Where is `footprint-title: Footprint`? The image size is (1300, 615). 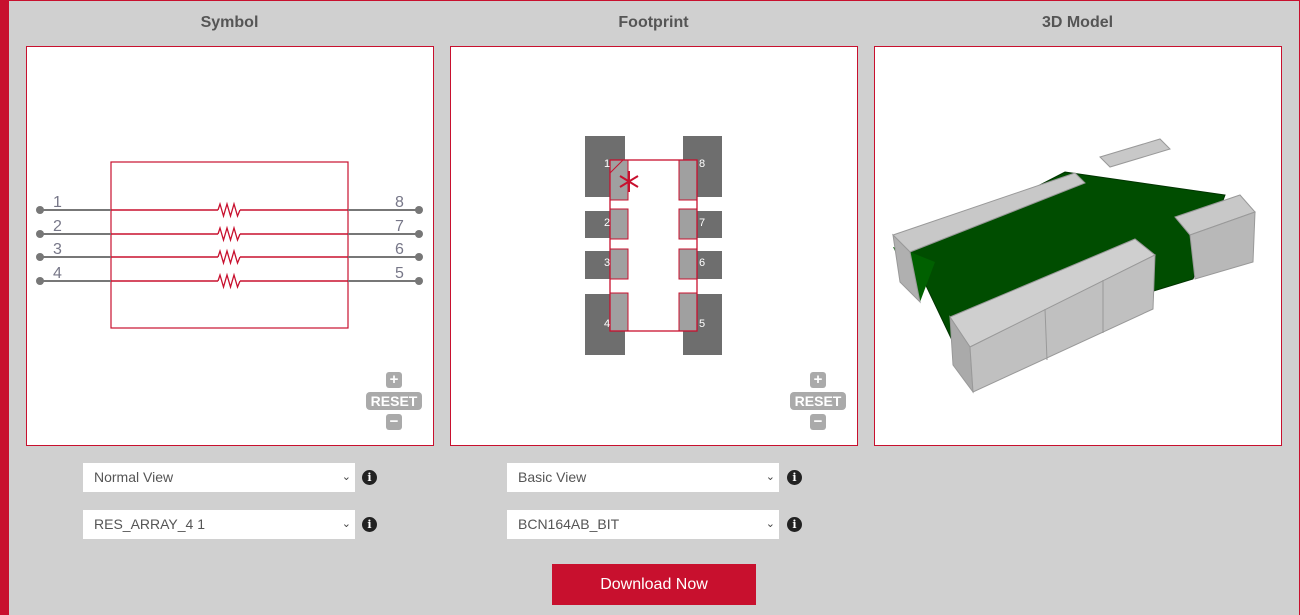
footprint-title: Footprint is located at coordinates (653, 22).